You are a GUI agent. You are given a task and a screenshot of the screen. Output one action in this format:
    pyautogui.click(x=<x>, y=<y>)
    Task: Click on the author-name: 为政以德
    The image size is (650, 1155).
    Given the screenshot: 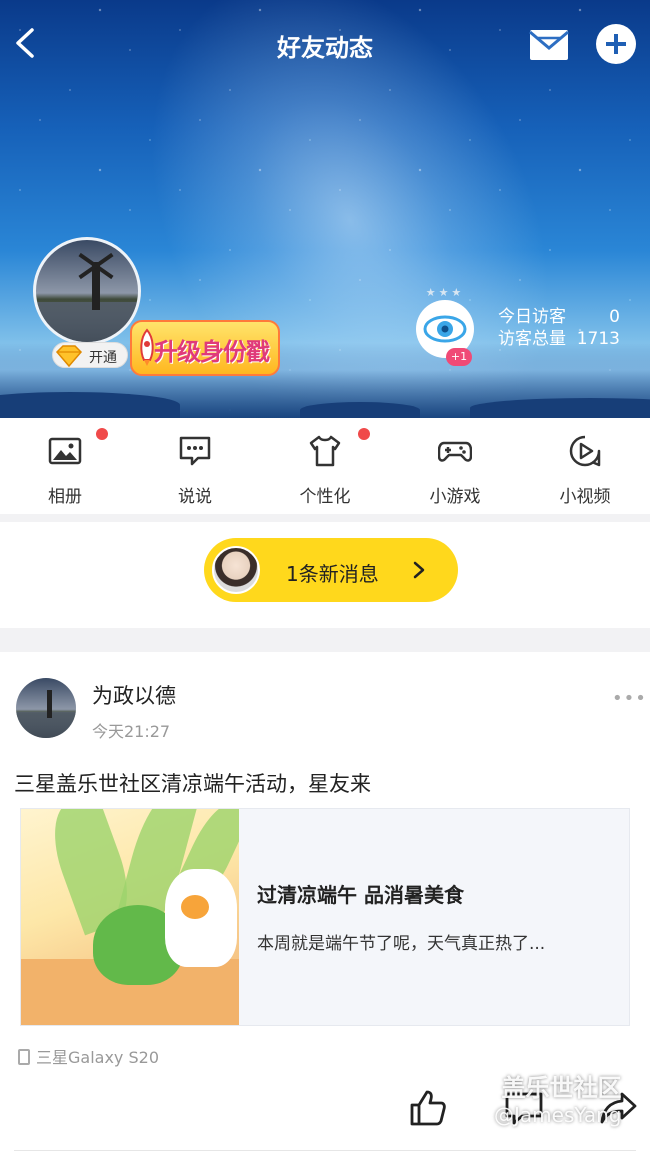 What is the action you would take?
    pyautogui.click(x=134, y=695)
    